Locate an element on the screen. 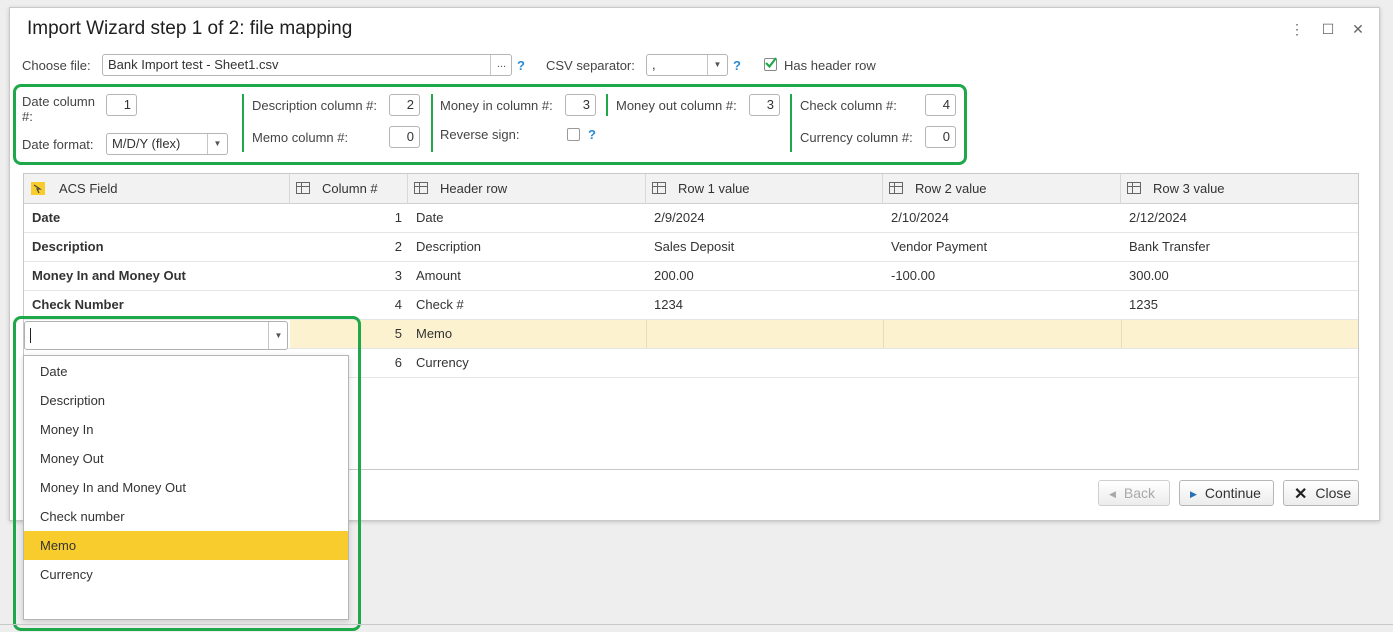  field-selector-icon is located at coordinates (38, 188).